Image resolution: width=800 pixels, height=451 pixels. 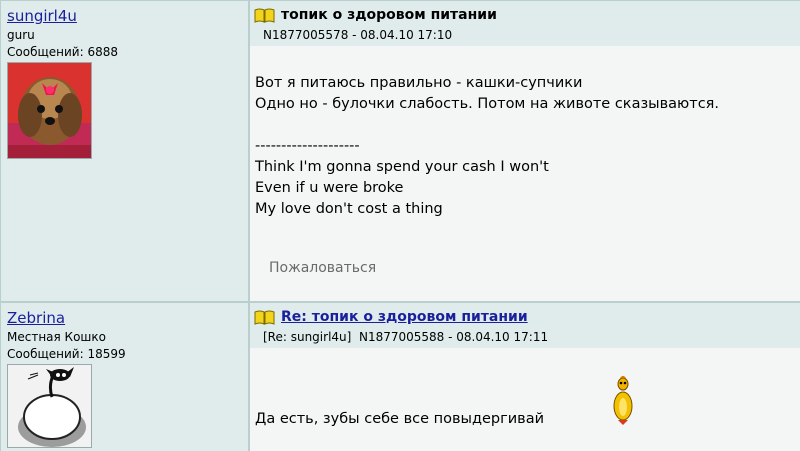 What do you see at coordinates (21, 35) in the screenshot?
I see `author-rank: guru` at bounding box center [21, 35].